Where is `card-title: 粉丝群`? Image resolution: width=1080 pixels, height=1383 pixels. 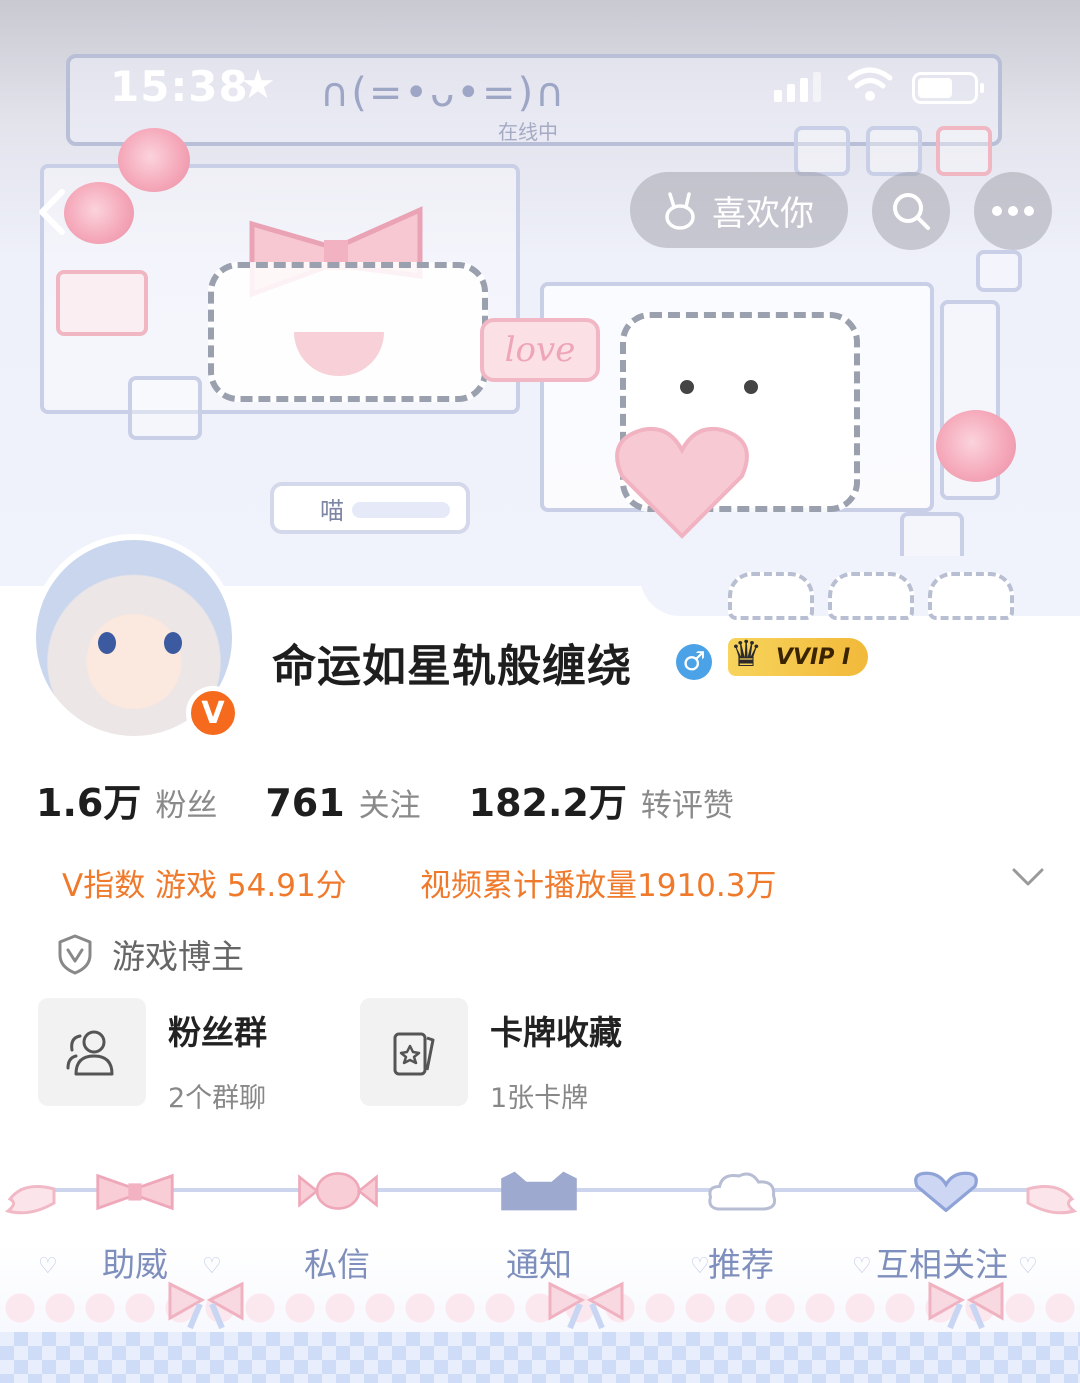
card-title: 粉丝群 is located at coordinates (217, 1032).